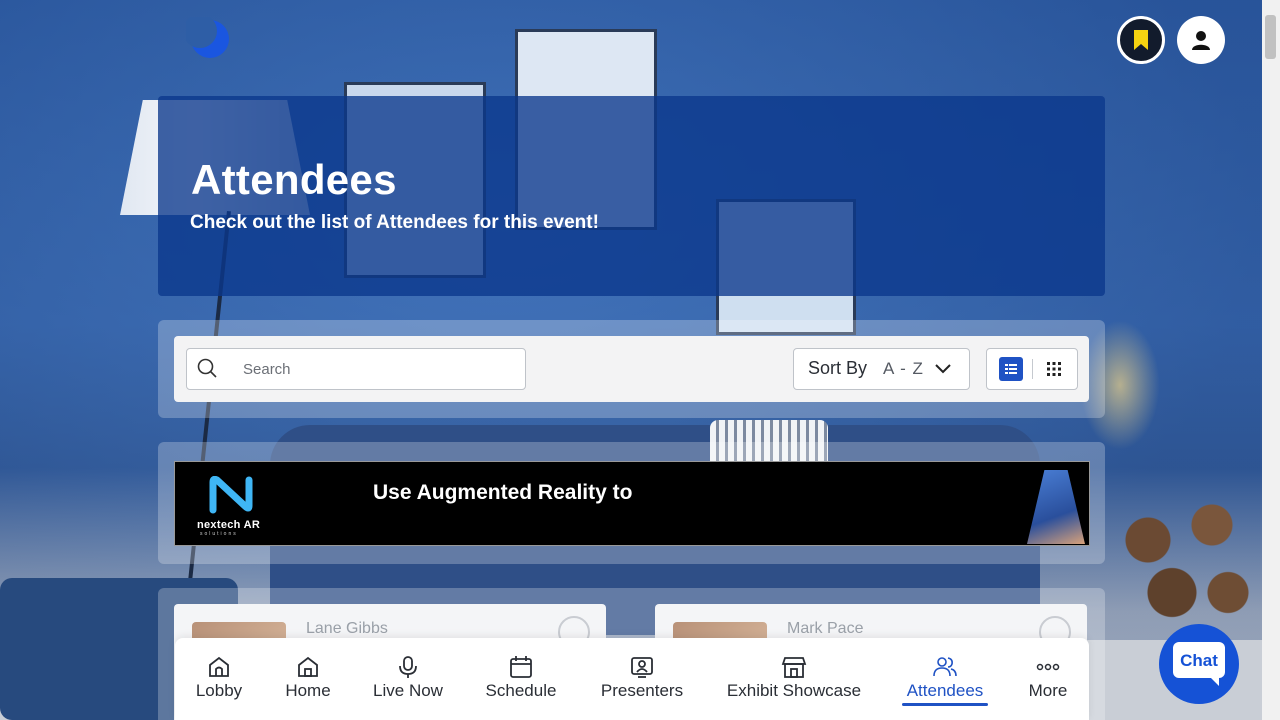  I want to click on moon-logo-icon, so click(206, 37).